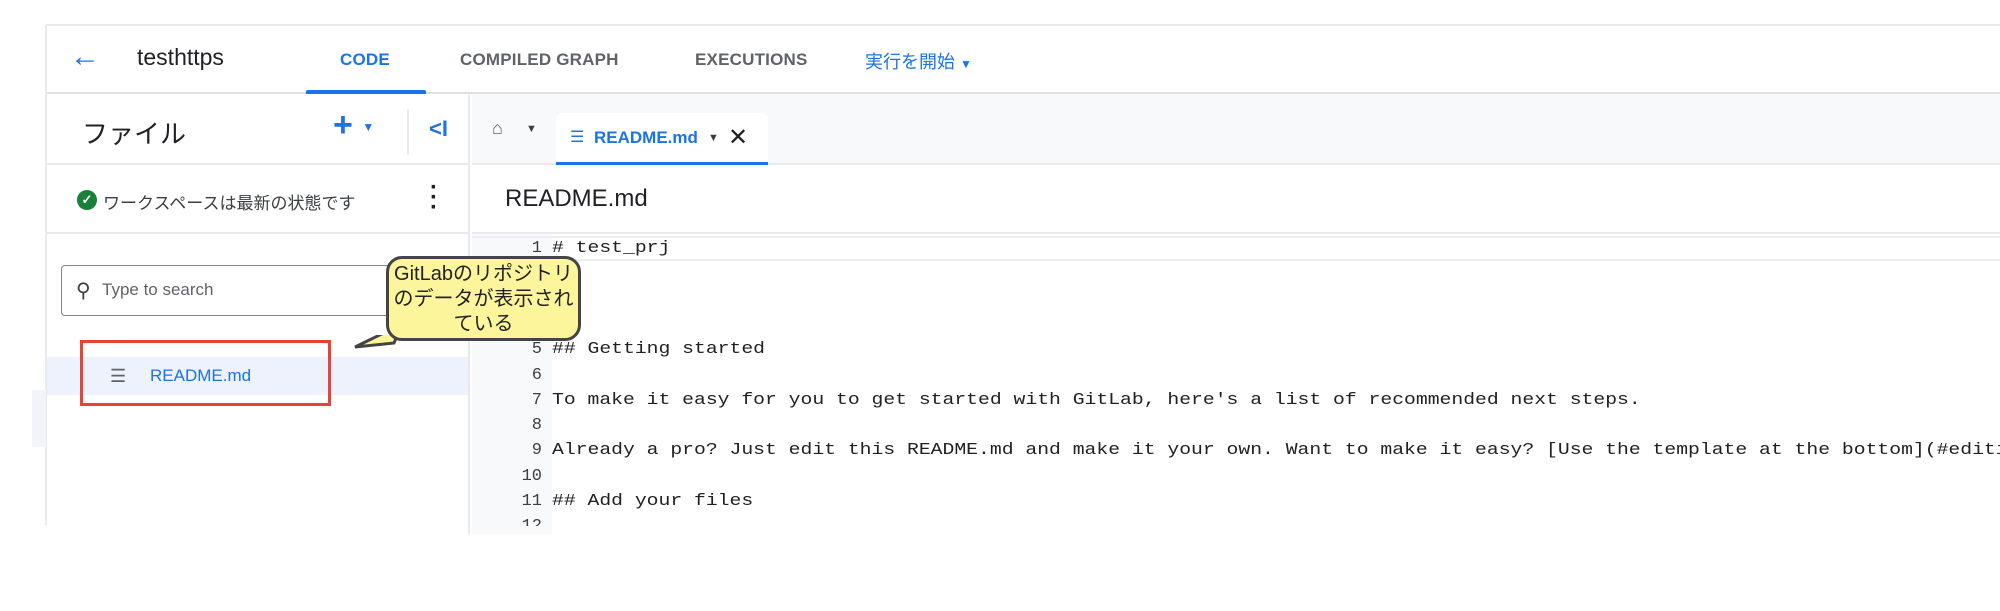 This screenshot has width=2000, height=611. I want to click on line-number: 9, so click(536, 451).